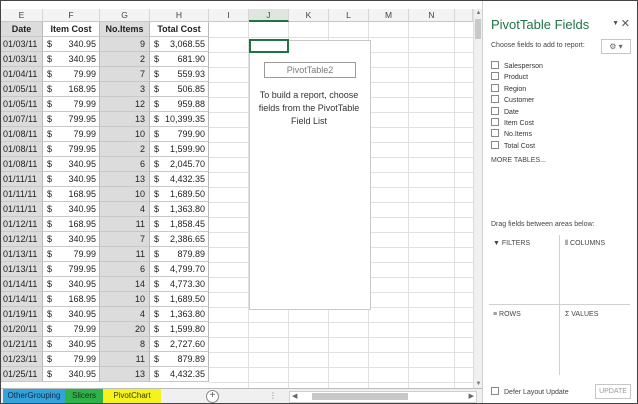  I want to click on field-no-items: No.Items, so click(517, 134).